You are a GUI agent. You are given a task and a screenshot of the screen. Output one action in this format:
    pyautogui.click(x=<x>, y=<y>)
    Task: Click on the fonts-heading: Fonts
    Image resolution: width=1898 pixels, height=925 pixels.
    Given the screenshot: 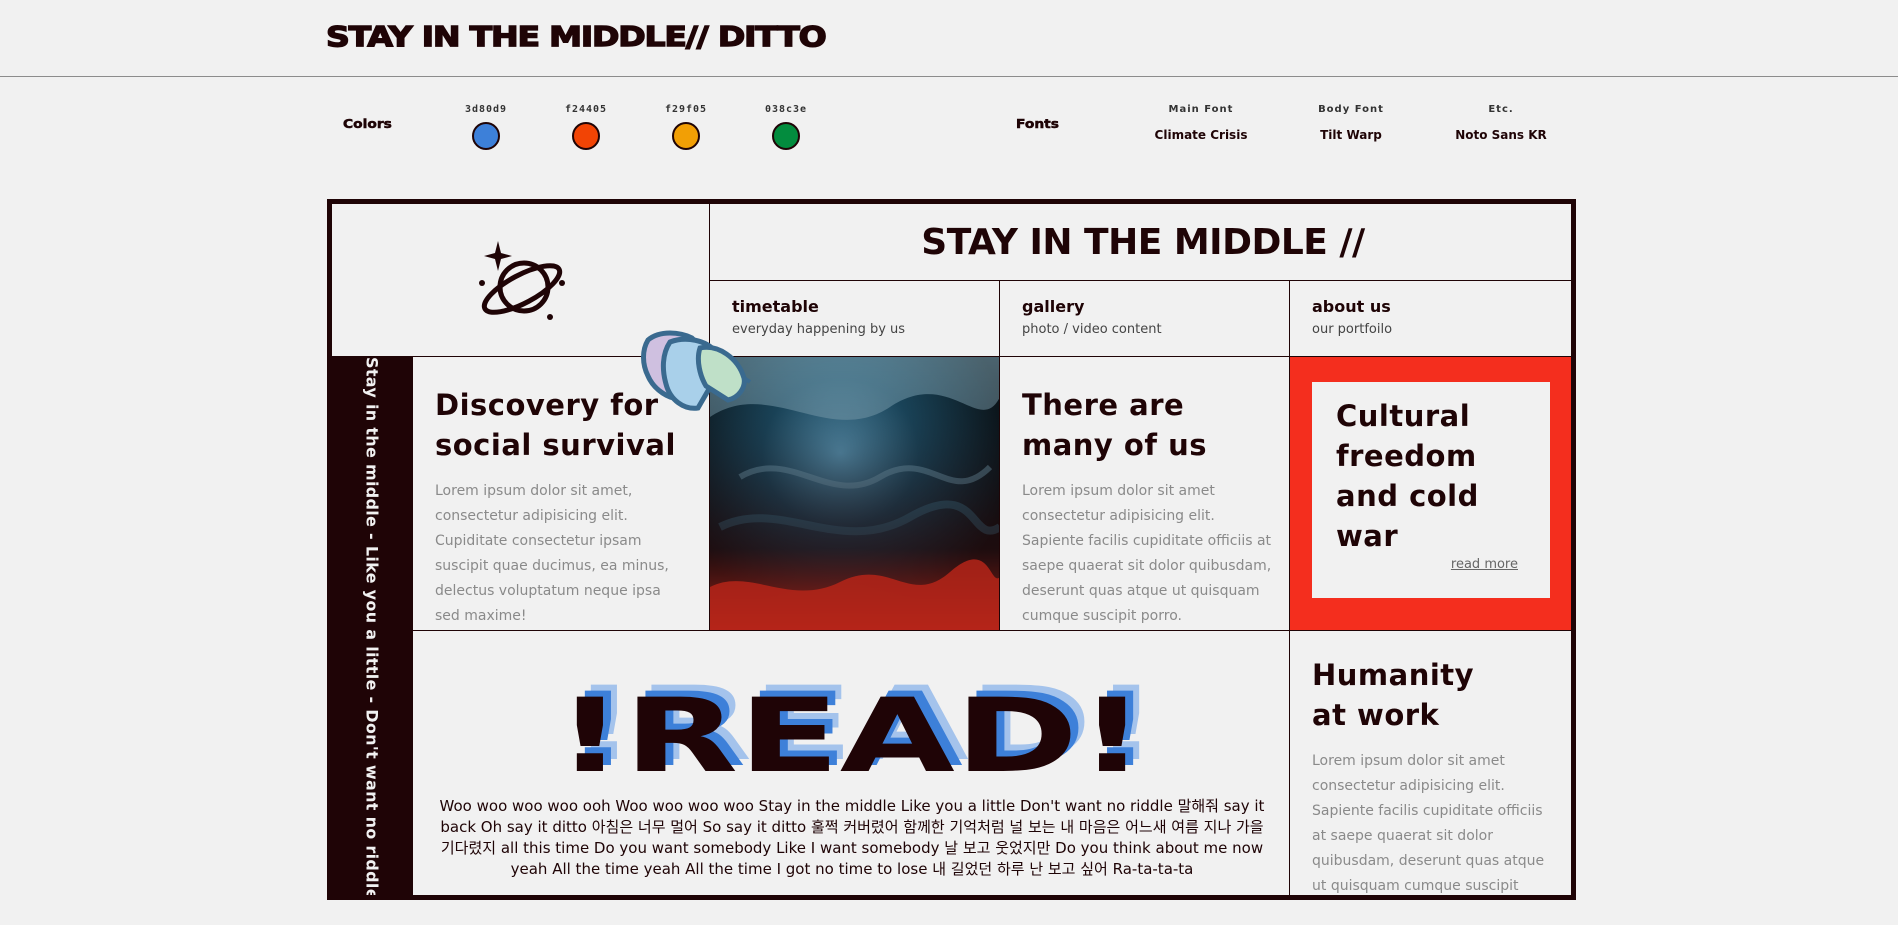 What is the action you would take?
    pyautogui.click(x=1038, y=124)
    